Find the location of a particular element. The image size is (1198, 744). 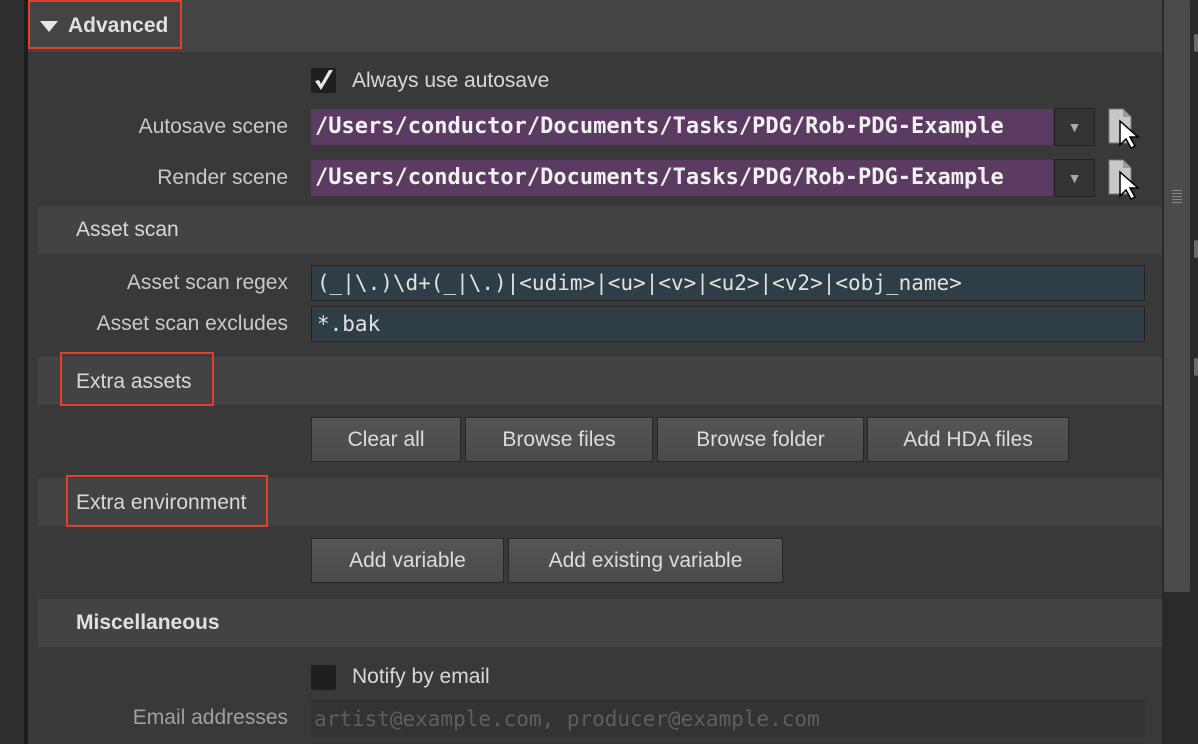

render-scene-label: Render scene is located at coordinates (222, 177).